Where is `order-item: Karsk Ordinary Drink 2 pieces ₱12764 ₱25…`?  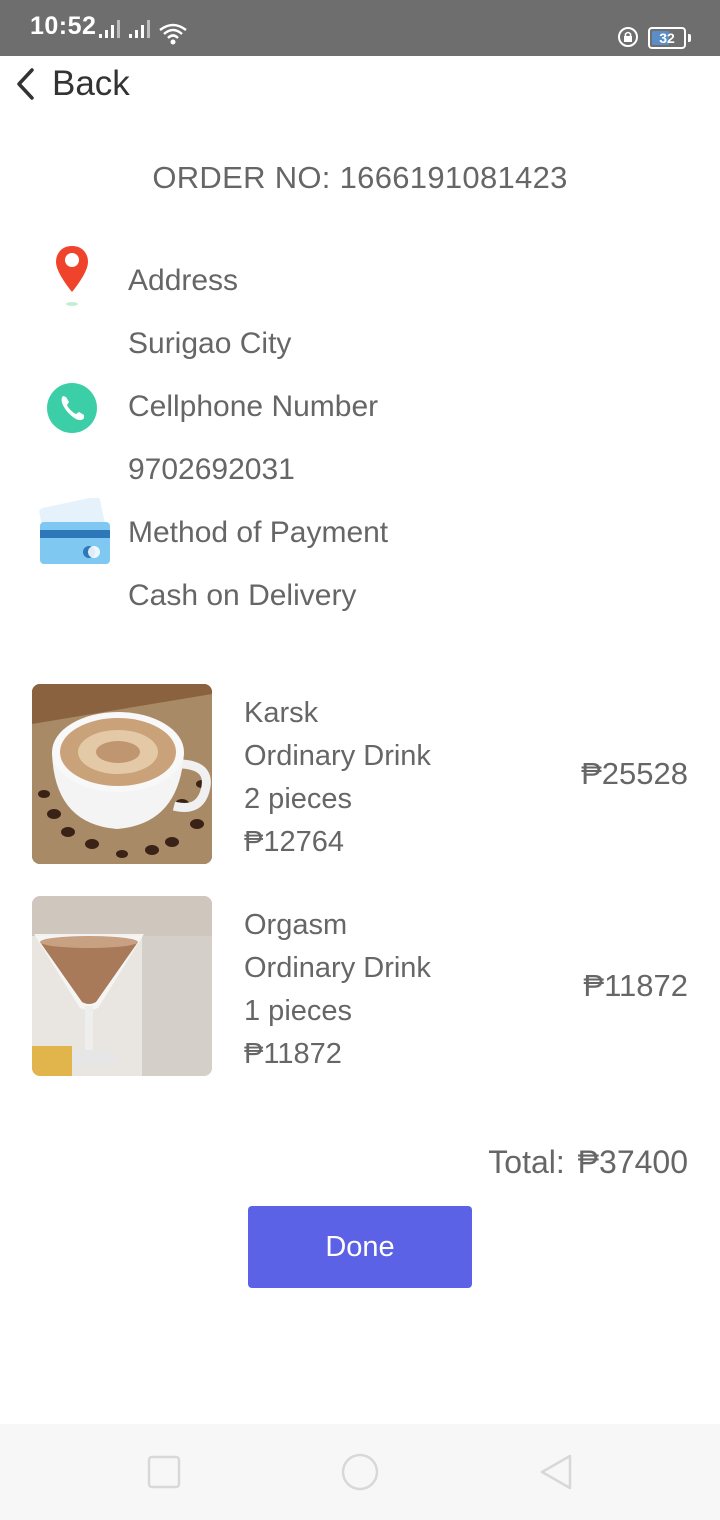
order-item: Karsk Ordinary Drink 2 pieces ₱12764 ₱25… is located at coordinates (360, 774).